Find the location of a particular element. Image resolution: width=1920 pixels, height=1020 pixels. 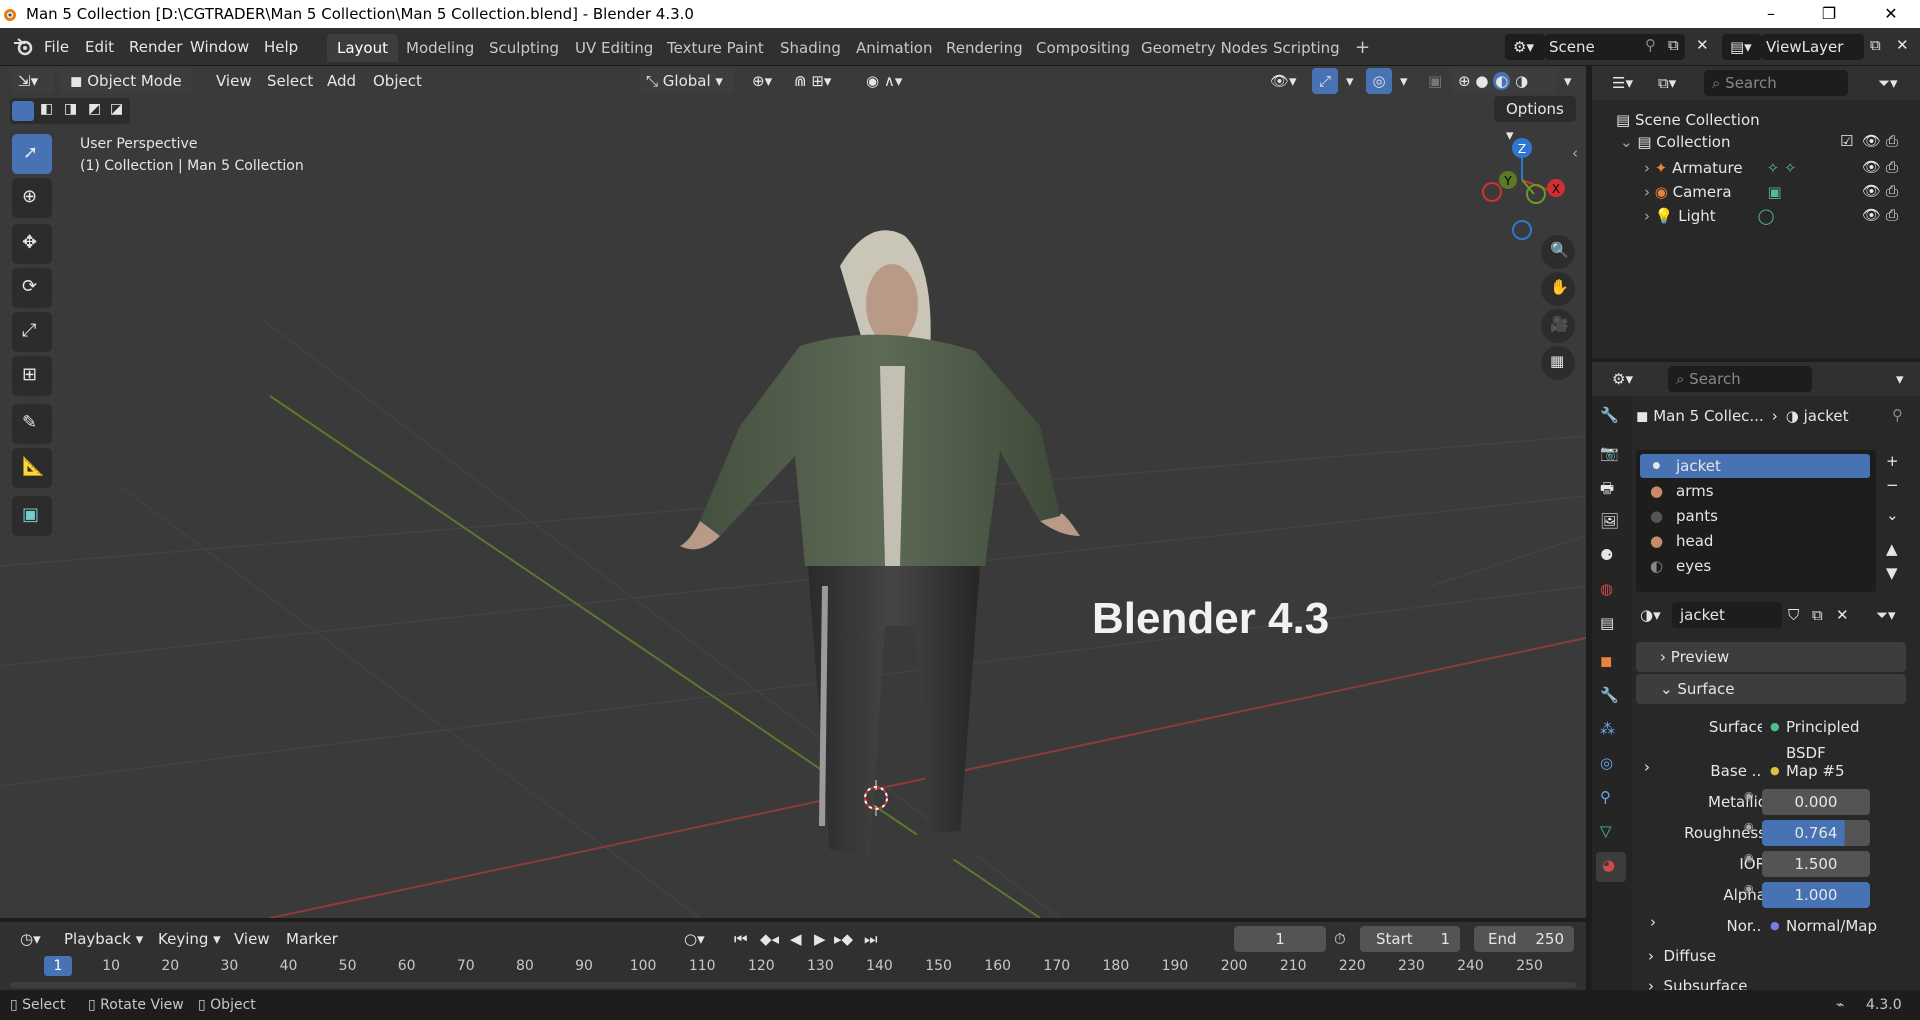

transform-orientation-dropdown: ⤡ Global ▾ is located at coordinates (687, 81).